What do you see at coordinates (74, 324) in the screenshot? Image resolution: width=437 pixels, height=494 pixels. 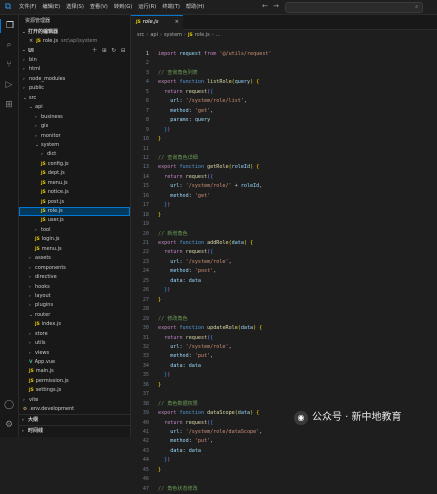 I see `tree-file: JS index.js` at bounding box center [74, 324].